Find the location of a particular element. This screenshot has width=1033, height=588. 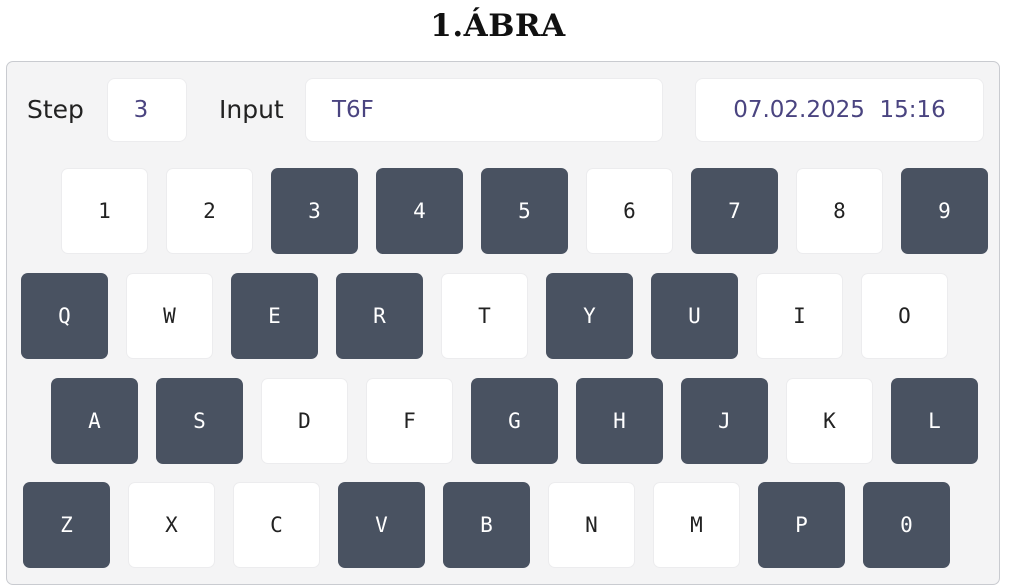

key-m: M is located at coordinates (696, 525).